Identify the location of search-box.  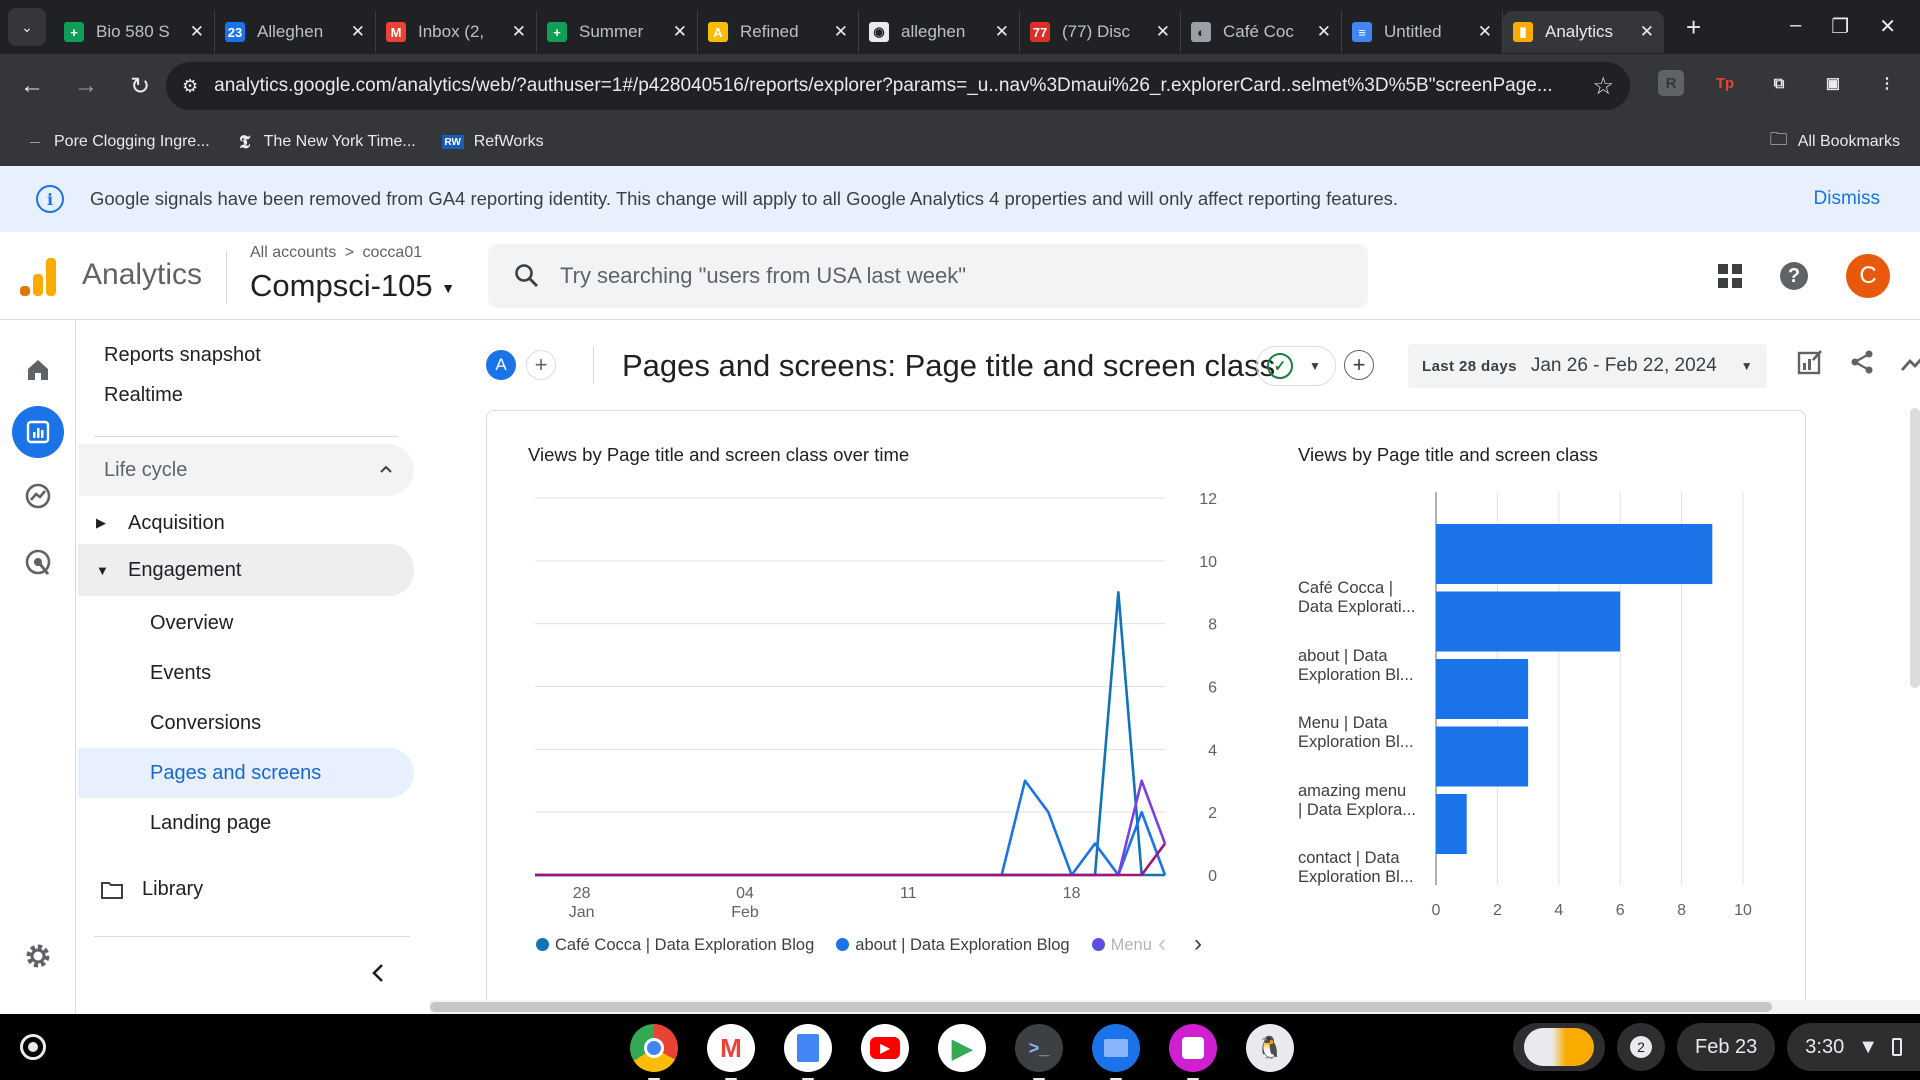
(928, 276).